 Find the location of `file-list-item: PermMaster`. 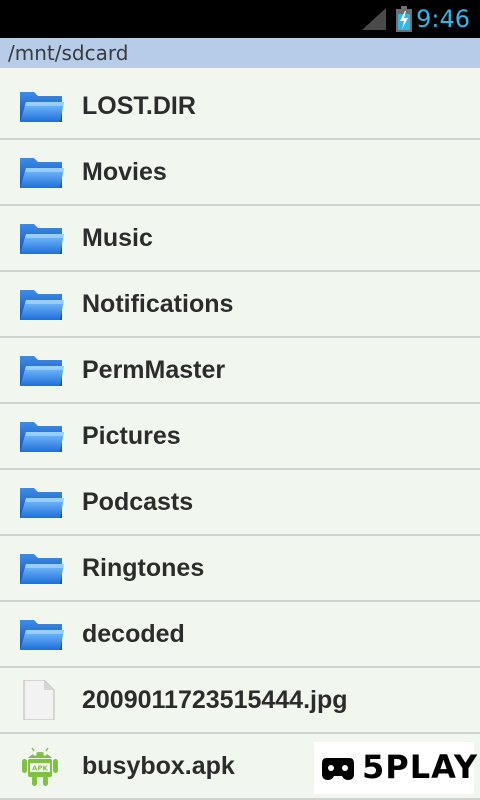

file-list-item: PermMaster is located at coordinates (240, 371).